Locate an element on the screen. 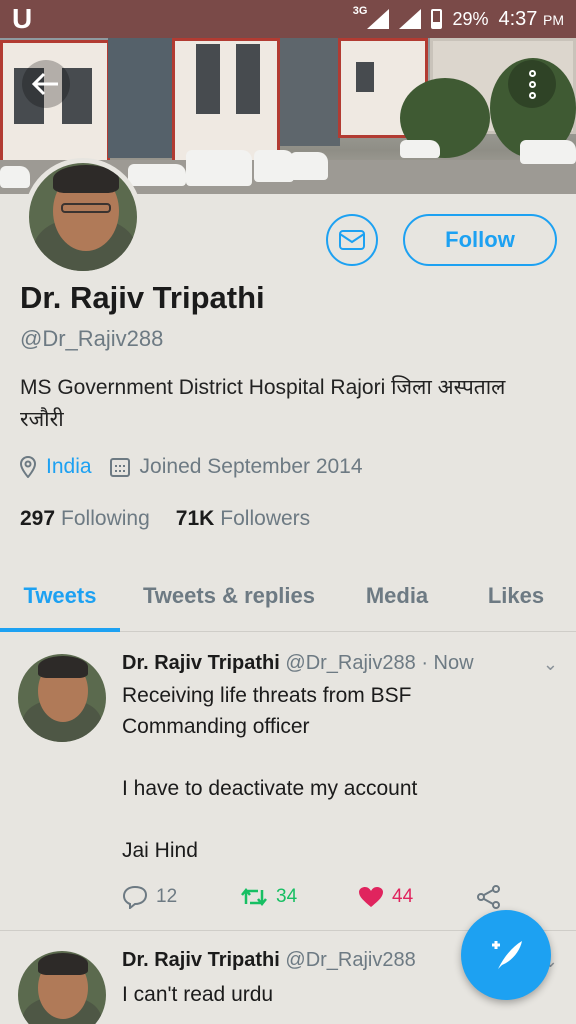 The width and height of the screenshot is (576, 1024). tab-media: Media is located at coordinates (397, 595).